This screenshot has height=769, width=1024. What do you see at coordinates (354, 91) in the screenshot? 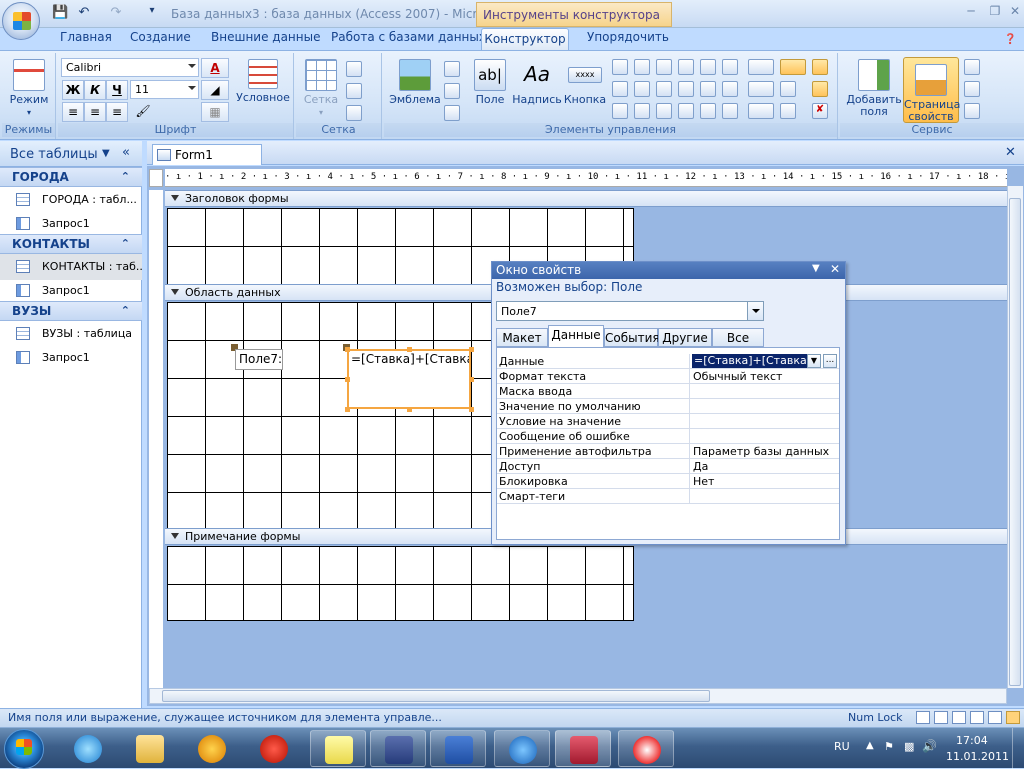
I see `line-type-icon` at bounding box center [354, 91].